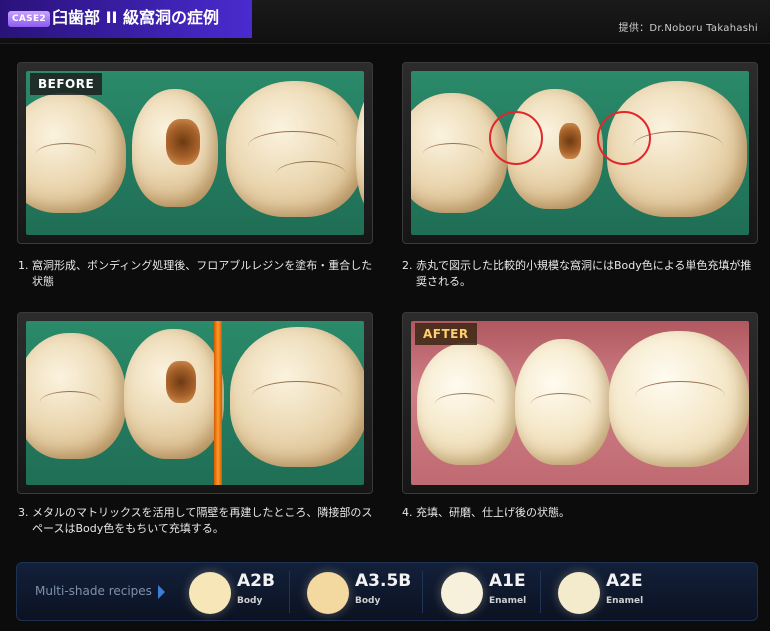 Image resolution: width=770 pixels, height=631 pixels. I want to click on case-badge: CASE2, so click(29, 19).